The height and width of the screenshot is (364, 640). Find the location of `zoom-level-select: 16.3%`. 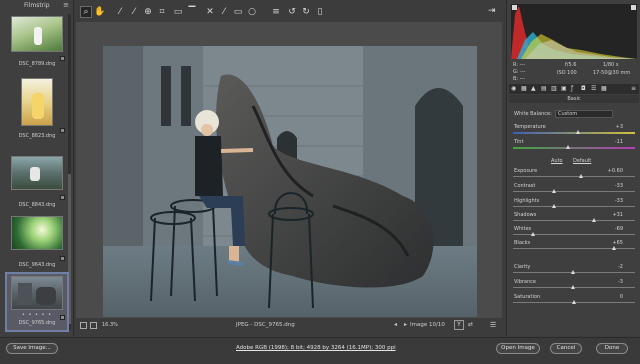

zoom-level-select: 16.3% is located at coordinates (116, 325).